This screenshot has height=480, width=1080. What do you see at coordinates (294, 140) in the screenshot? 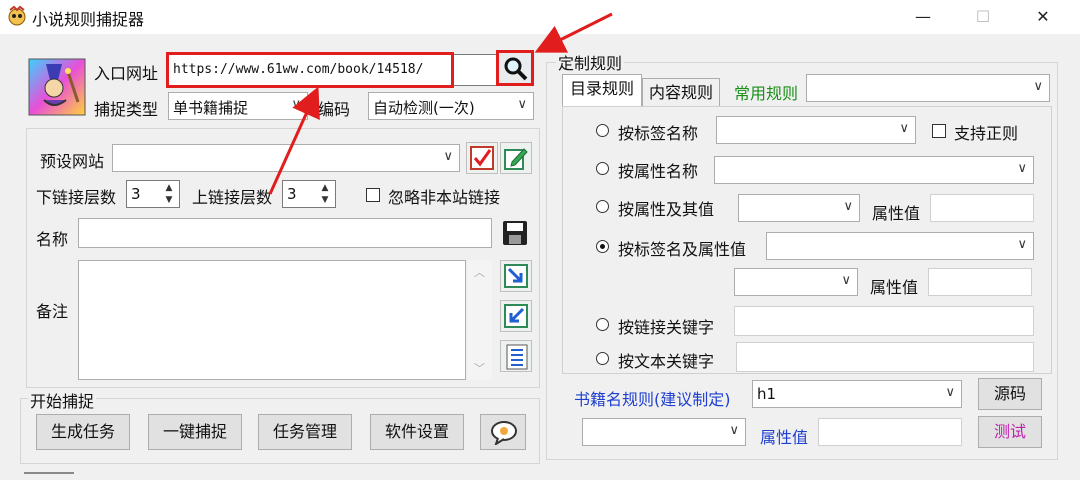
I see `annotation-arrow-to-url` at bounding box center [294, 140].